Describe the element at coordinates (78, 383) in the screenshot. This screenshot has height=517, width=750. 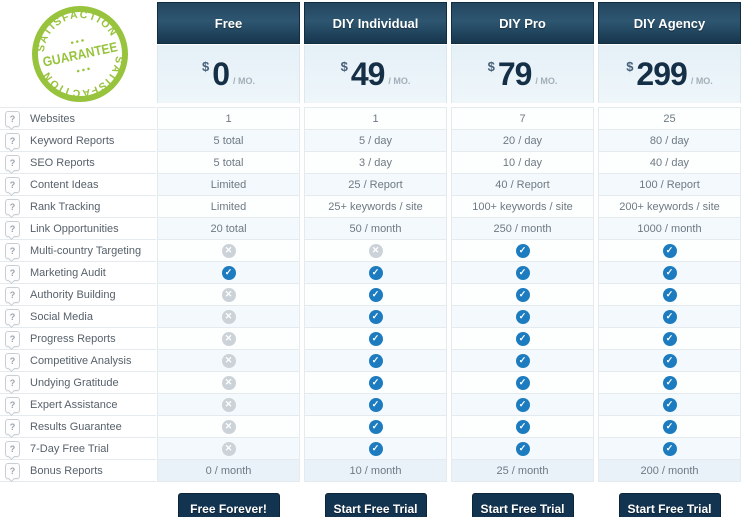
I see `feature-label-row: ? Undying Gratitude` at that location.